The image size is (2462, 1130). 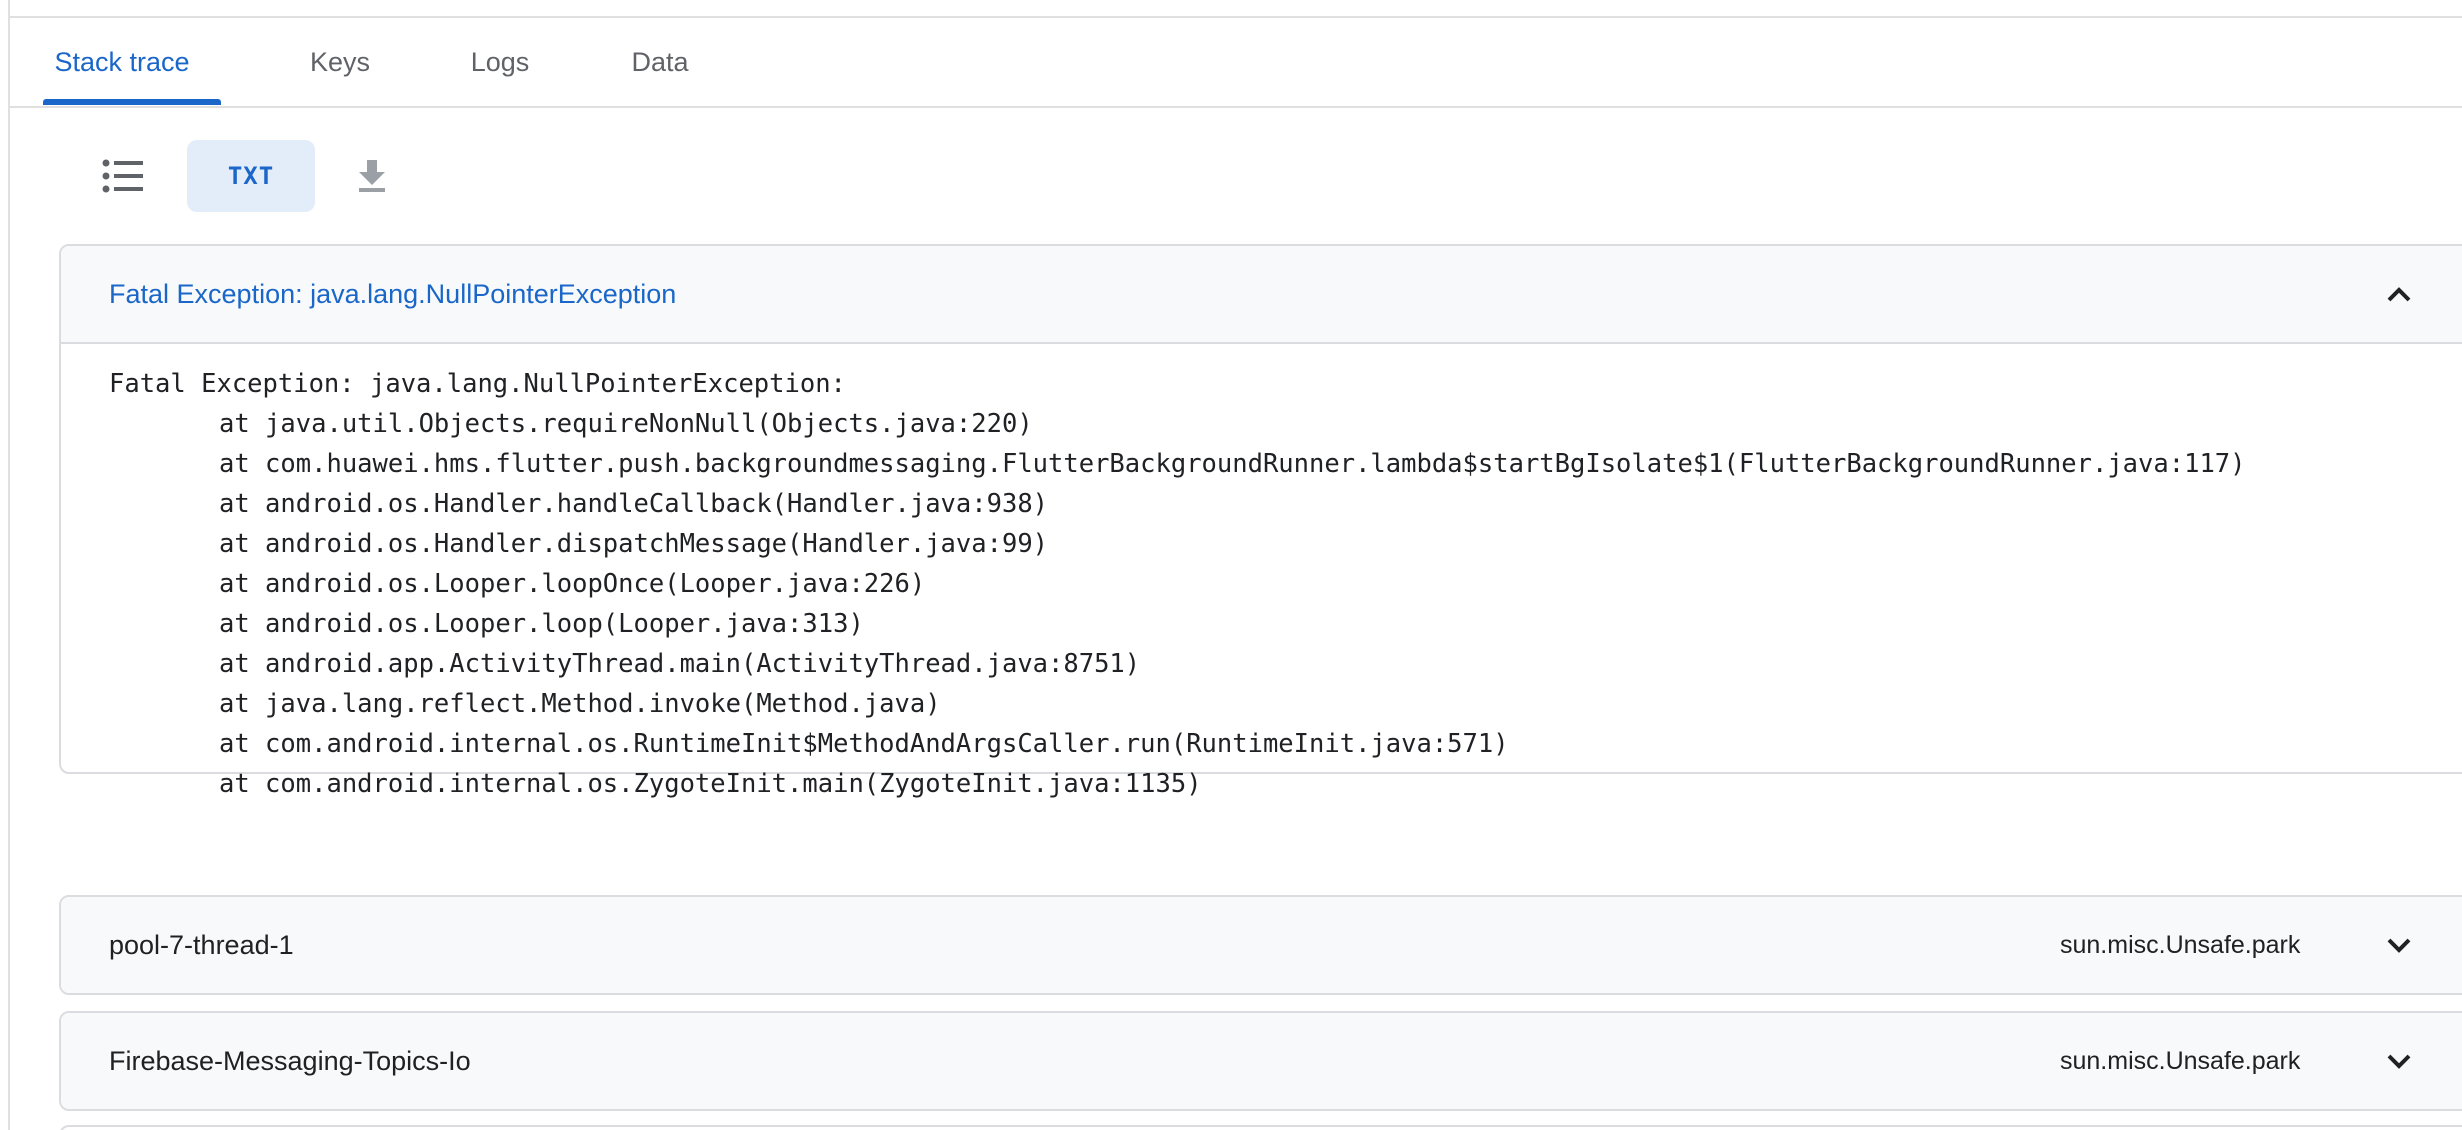 I want to click on thread-panel: pool-7-thread-1 sun.misc.Unsafe.park, so click(x=1260, y=945).